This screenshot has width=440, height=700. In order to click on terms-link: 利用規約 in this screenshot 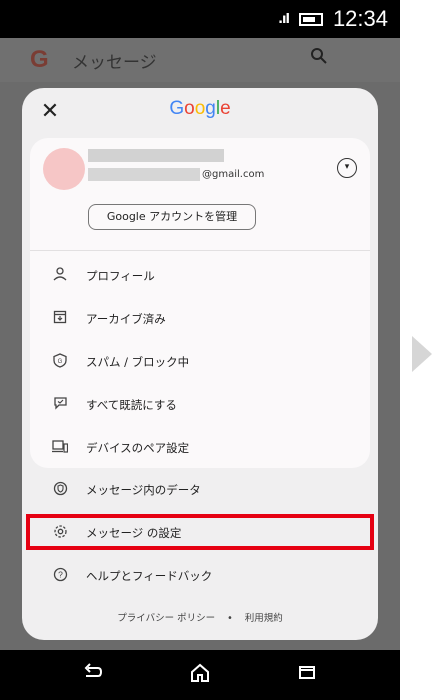, I will do `click(264, 618)`.